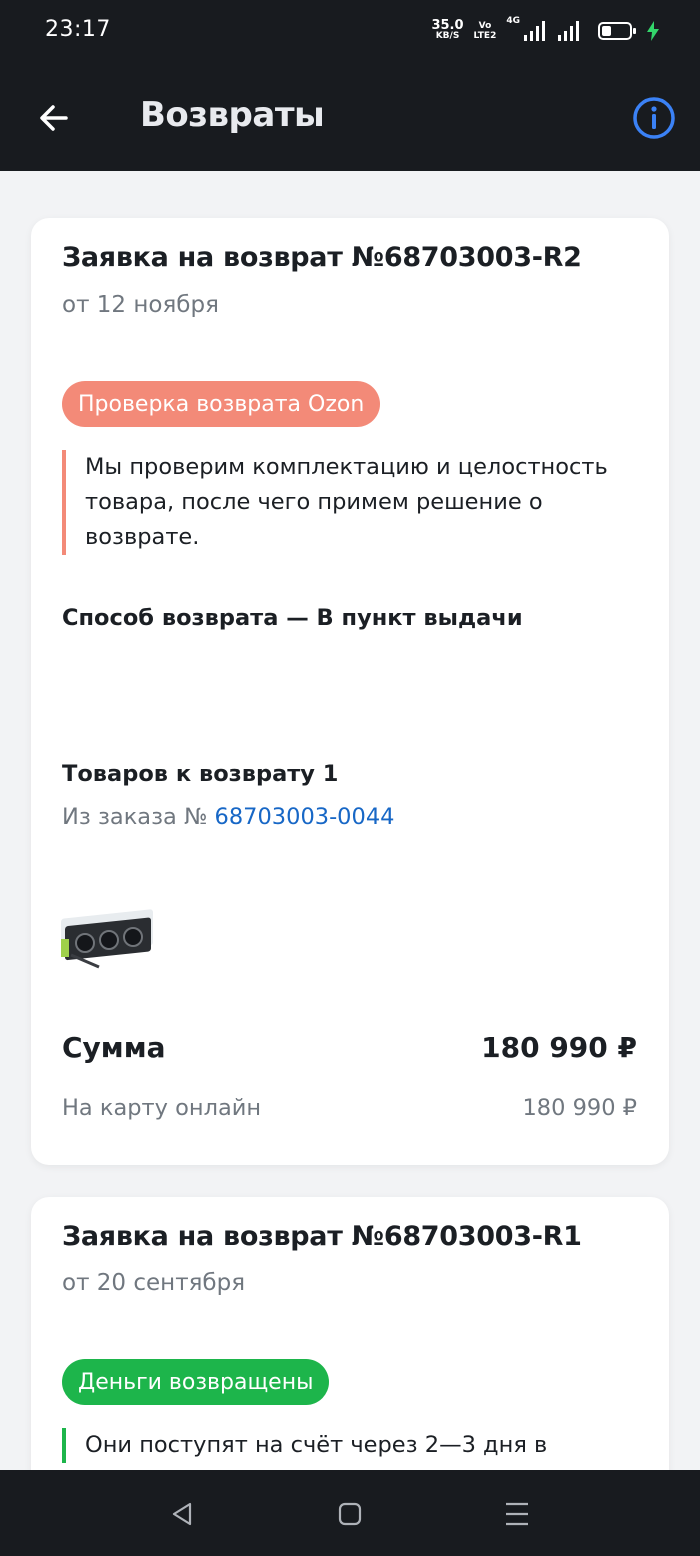 The width and height of the screenshot is (700, 1556). I want to click on payment-amount: 180 990 ₽, so click(579, 1108).